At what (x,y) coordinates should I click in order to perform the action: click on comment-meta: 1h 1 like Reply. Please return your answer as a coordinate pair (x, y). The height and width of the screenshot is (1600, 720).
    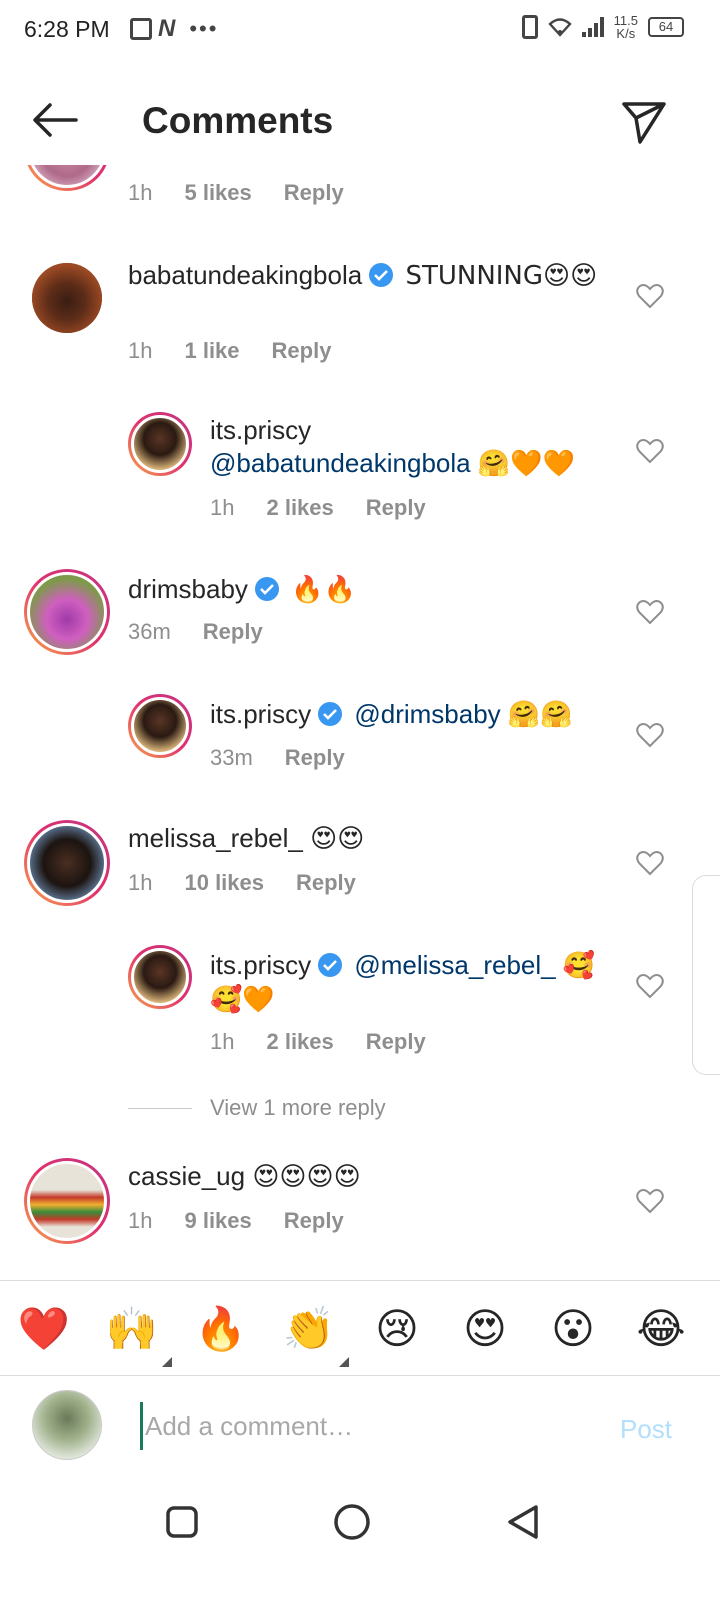
    Looking at the image, I should click on (245, 351).